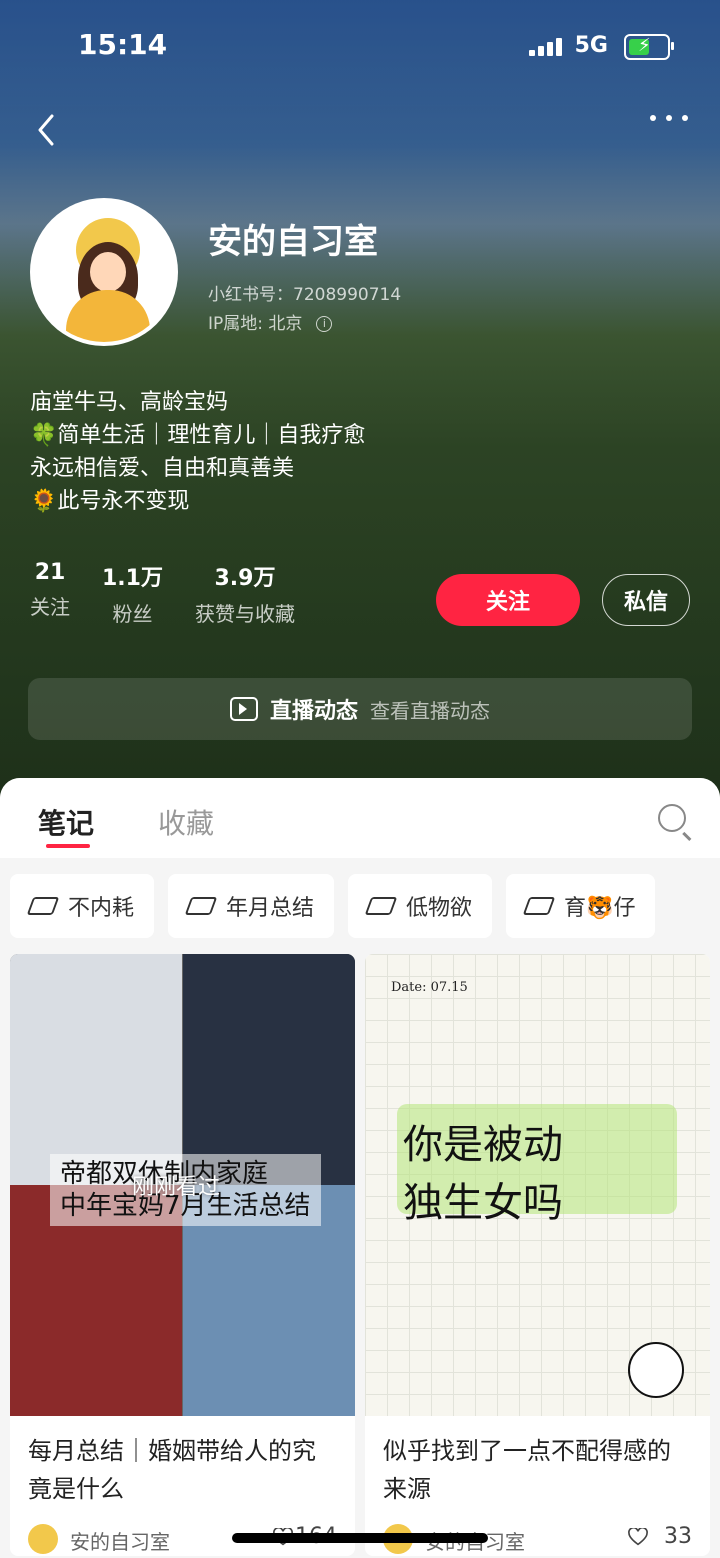 The image size is (720, 1558). What do you see at coordinates (646, 600) in the screenshot?
I see `message-button: 私信` at bounding box center [646, 600].